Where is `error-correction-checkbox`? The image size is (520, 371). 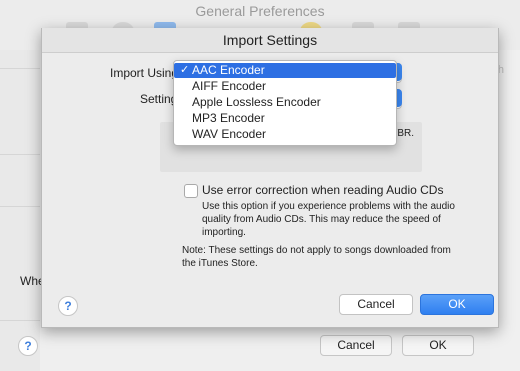
error-correction-checkbox is located at coordinates (191, 191).